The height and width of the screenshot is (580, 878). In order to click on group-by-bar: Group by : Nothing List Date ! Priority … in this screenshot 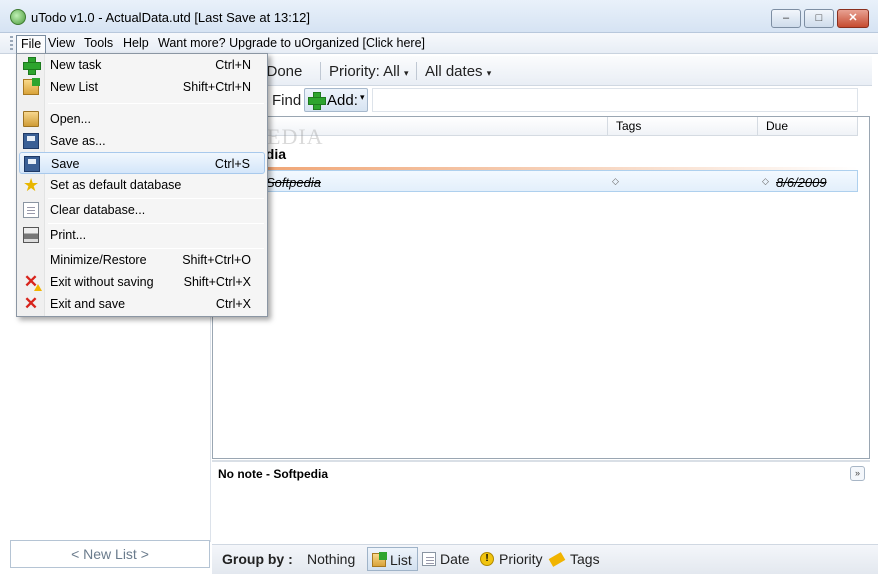, I will do `click(545, 559)`.